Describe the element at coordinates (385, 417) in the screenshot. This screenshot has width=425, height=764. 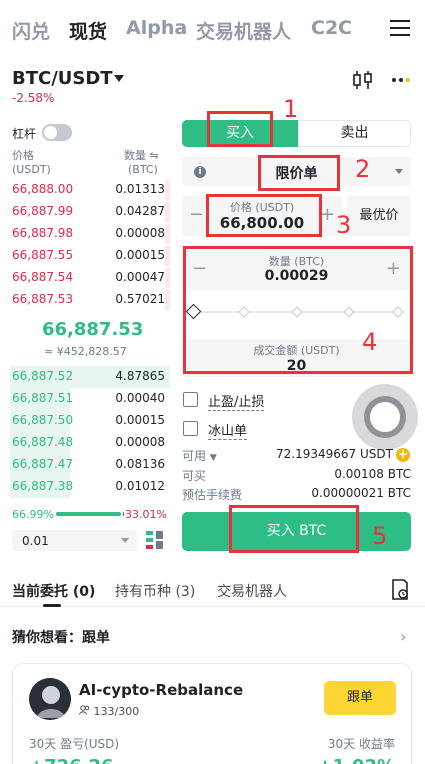
I see `floating-assist-button` at that location.